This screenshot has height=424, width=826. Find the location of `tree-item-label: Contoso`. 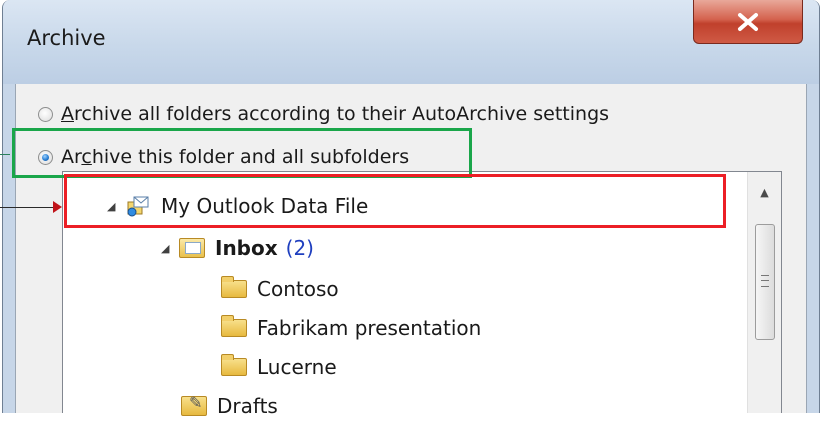

tree-item-label: Contoso is located at coordinates (298, 289).